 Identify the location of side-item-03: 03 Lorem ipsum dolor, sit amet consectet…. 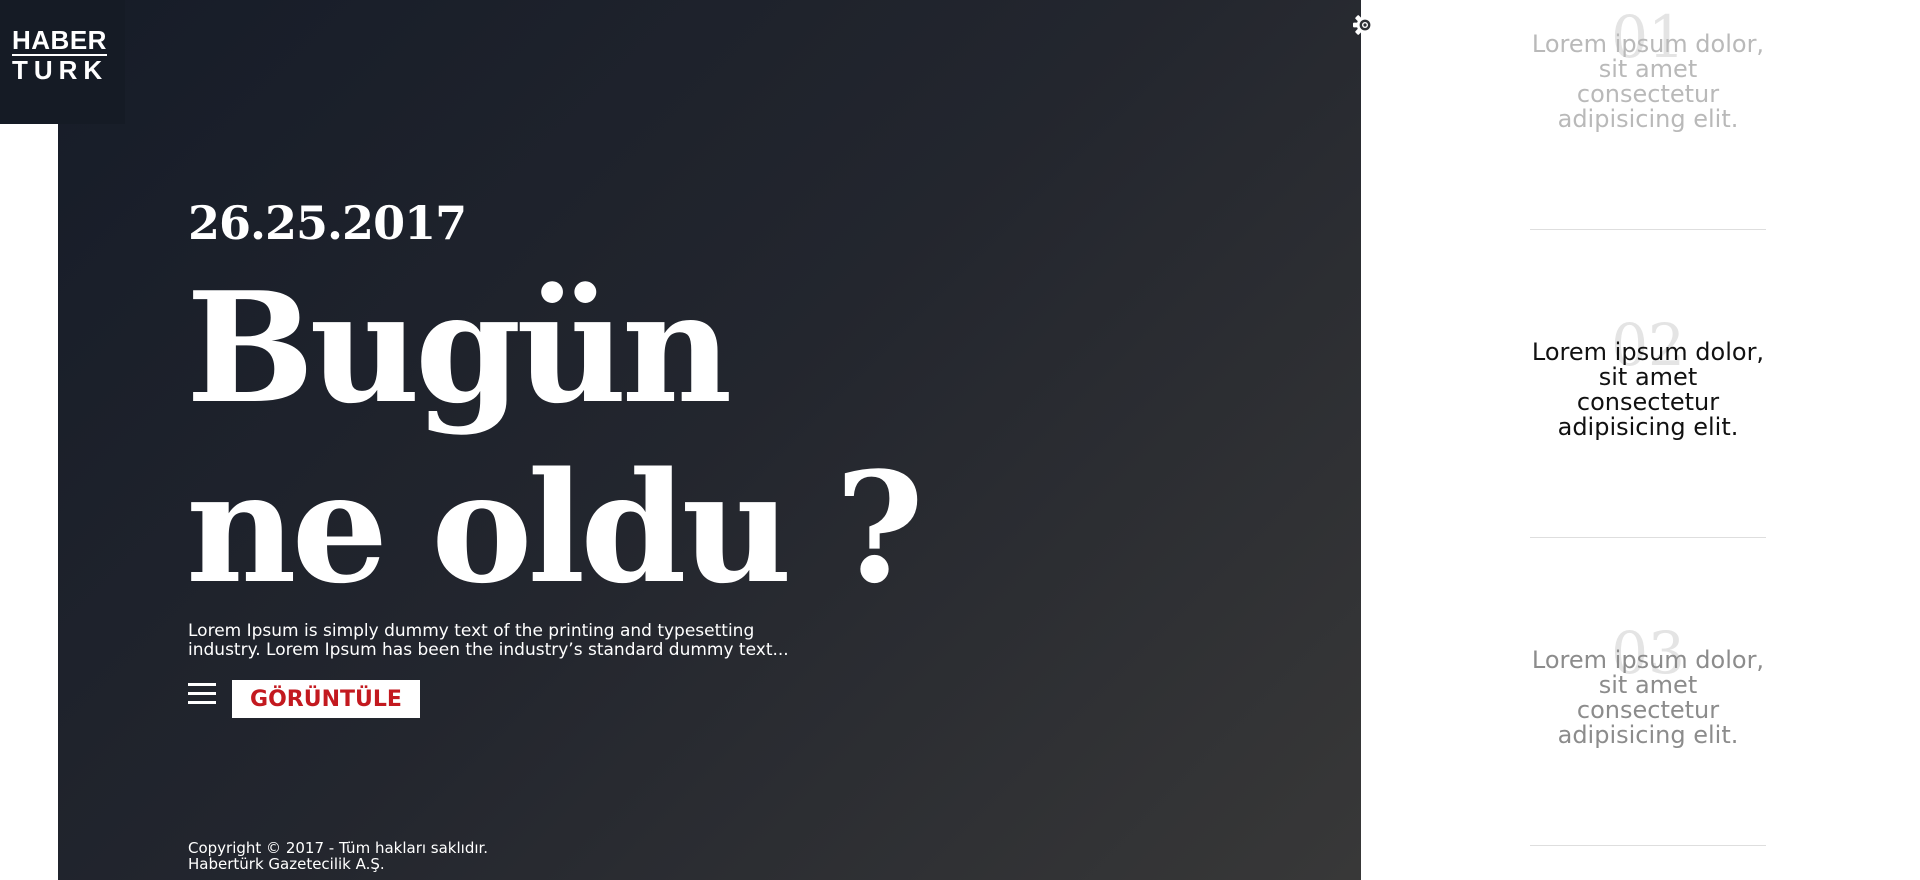
(1648, 748).